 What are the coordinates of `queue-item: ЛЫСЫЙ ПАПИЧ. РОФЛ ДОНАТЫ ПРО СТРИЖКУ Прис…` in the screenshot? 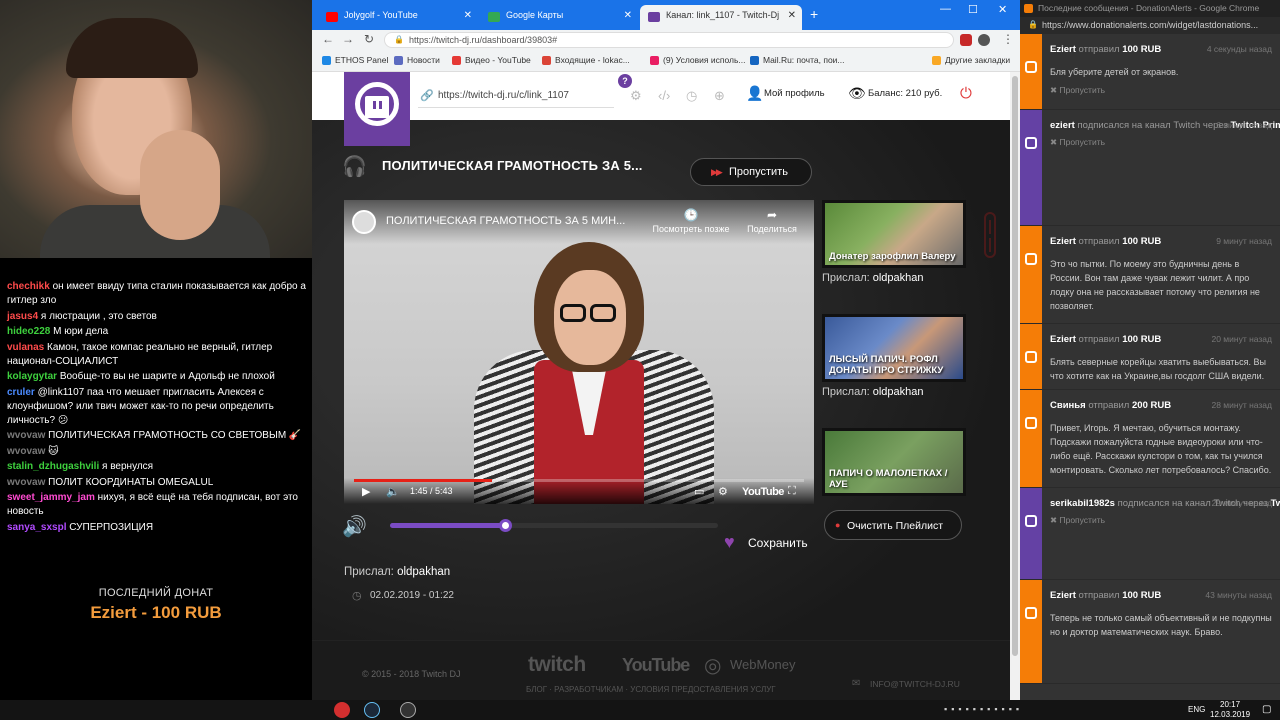 It's located at (894, 356).